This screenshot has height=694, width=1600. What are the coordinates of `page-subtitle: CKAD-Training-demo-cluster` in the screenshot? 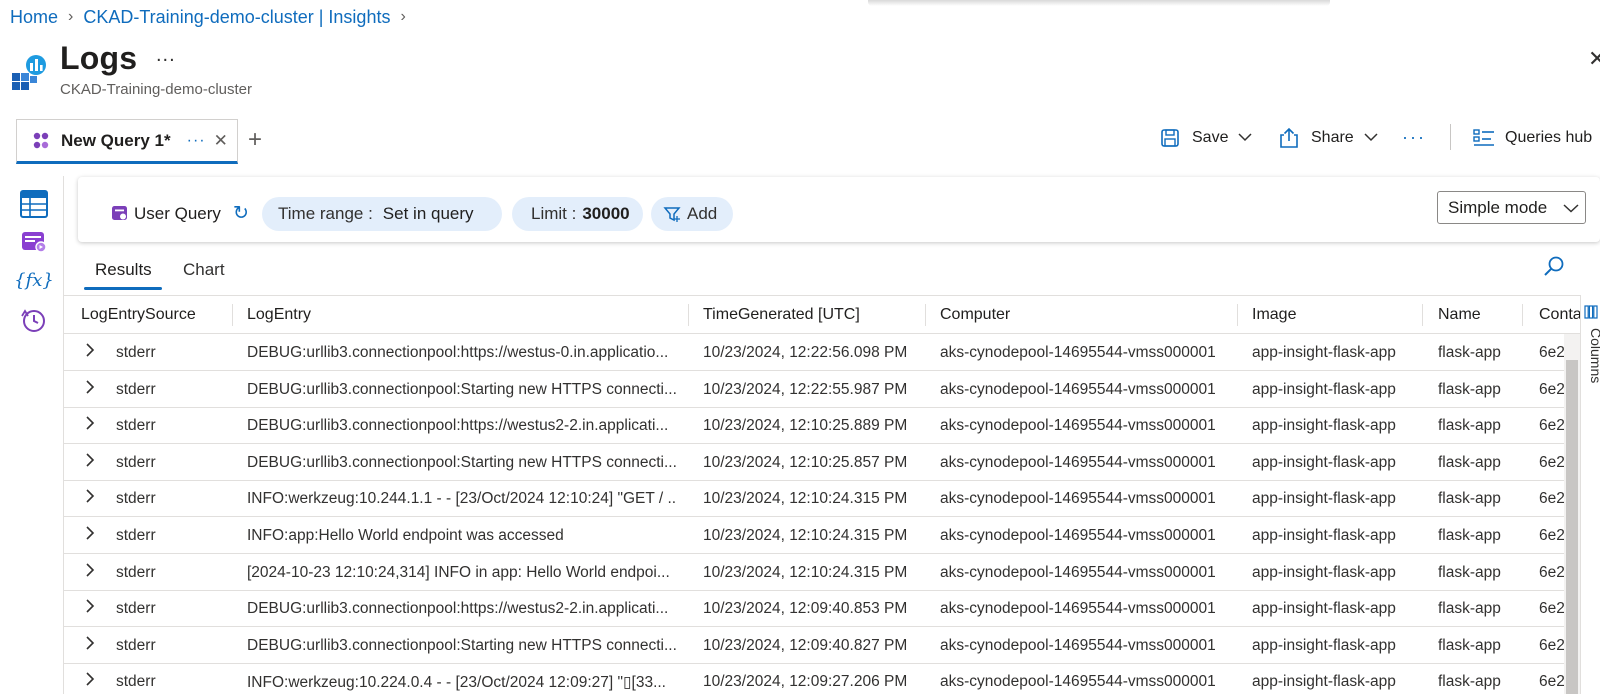 It's located at (156, 89).